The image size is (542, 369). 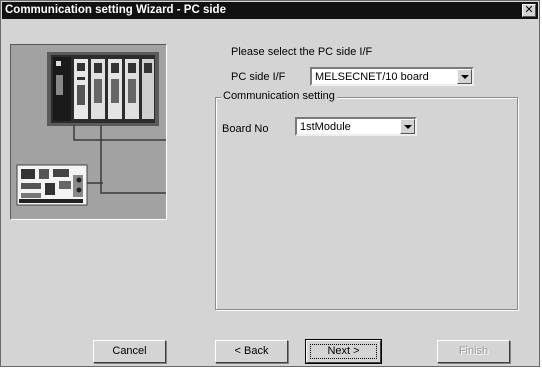 I want to click on focus-rect, so click(x=343, y=351).